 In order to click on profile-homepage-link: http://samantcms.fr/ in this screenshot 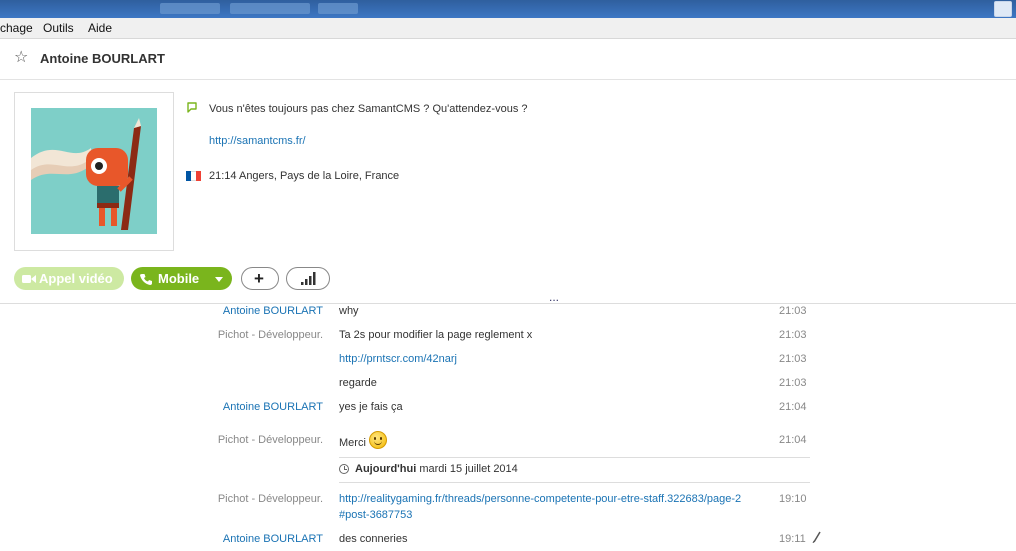, I will do `click(257, 141)`.